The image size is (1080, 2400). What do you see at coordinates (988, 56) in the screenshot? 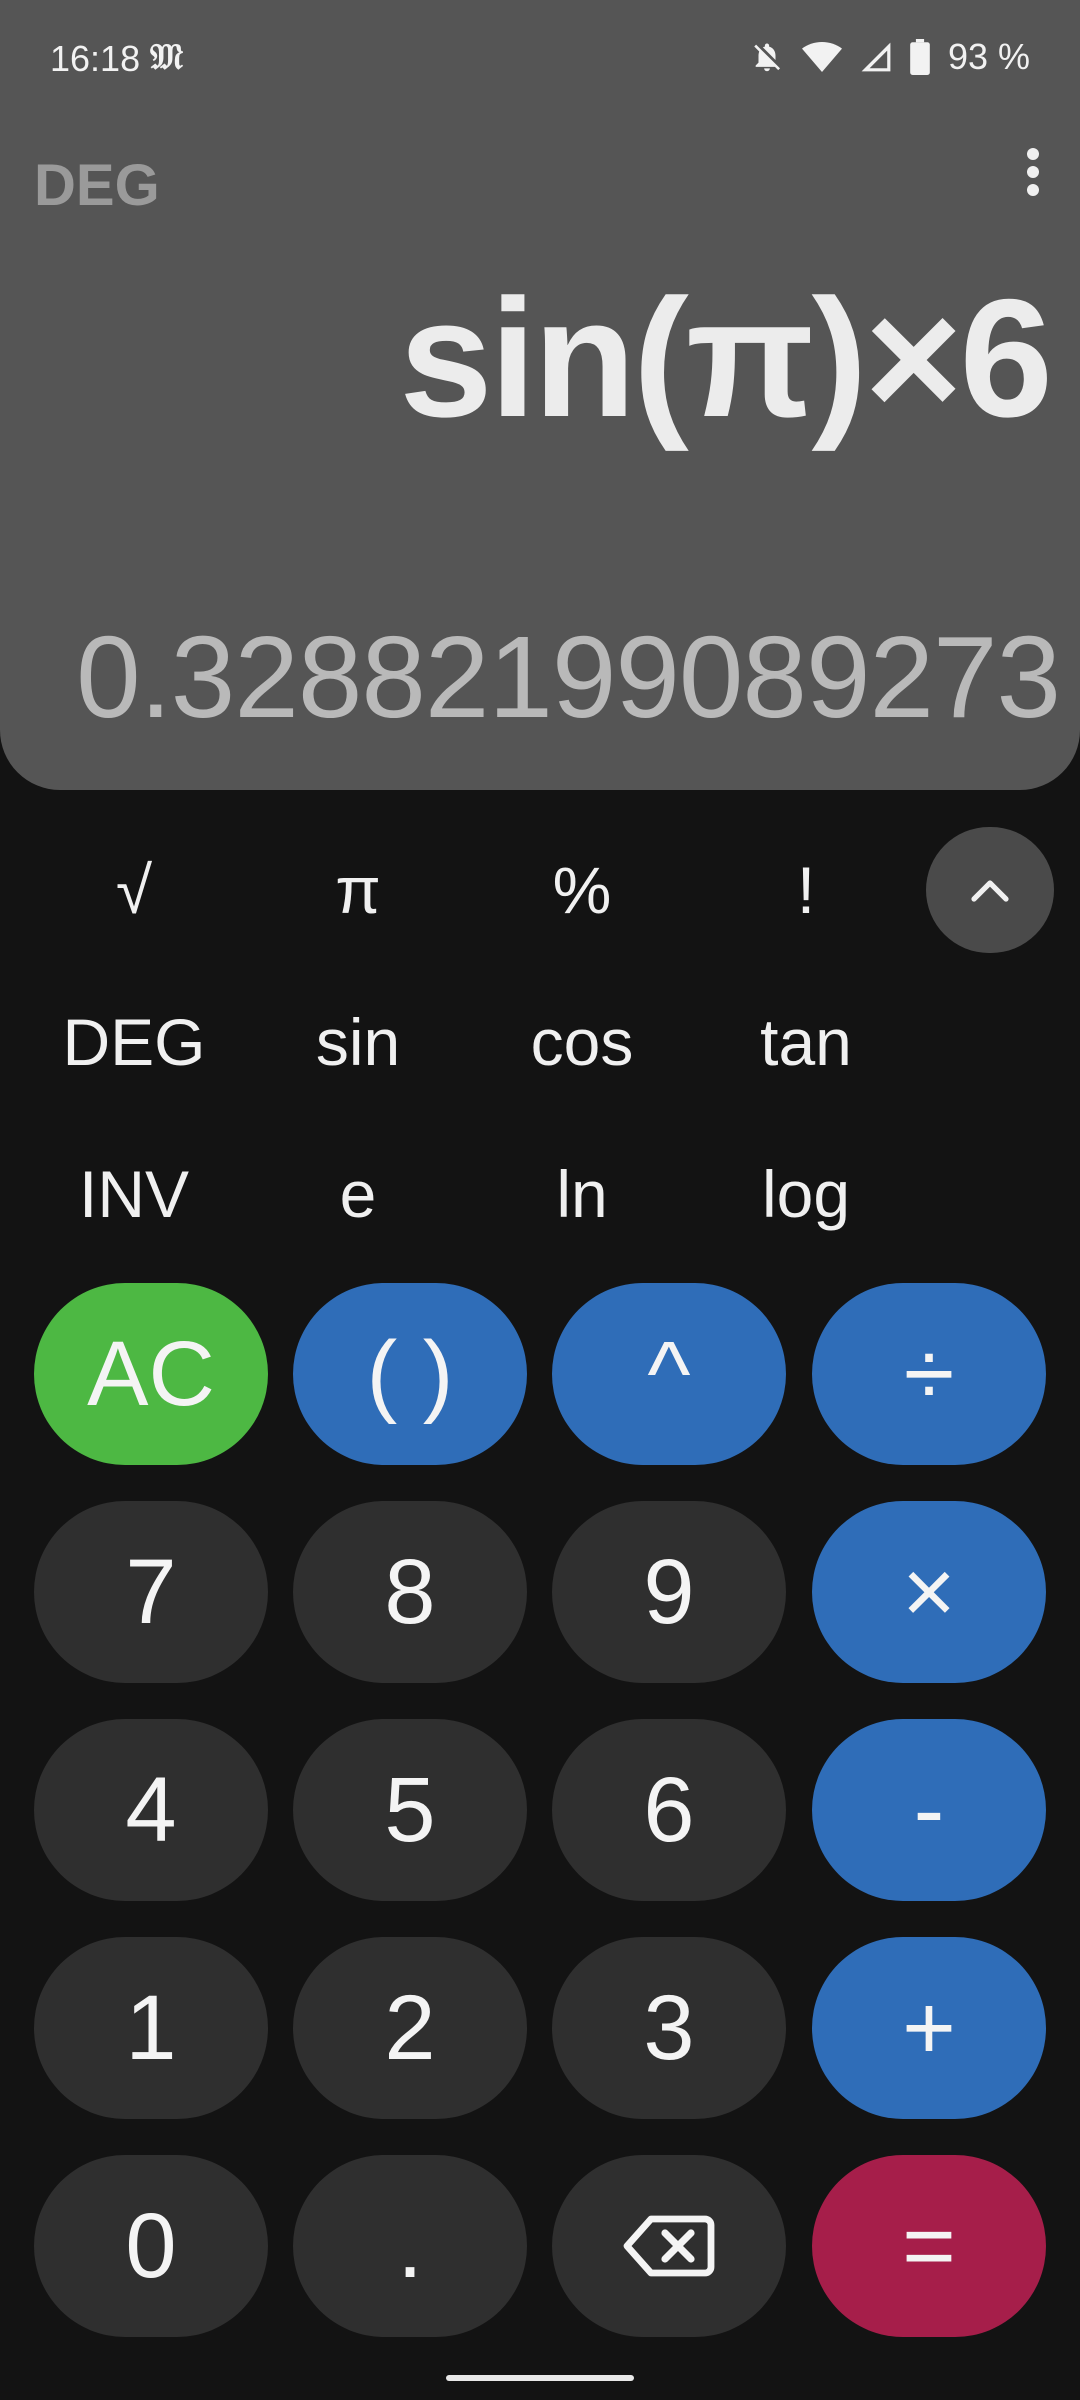
I see `battery-percent: 93 %` at bounding box center [988, 56].